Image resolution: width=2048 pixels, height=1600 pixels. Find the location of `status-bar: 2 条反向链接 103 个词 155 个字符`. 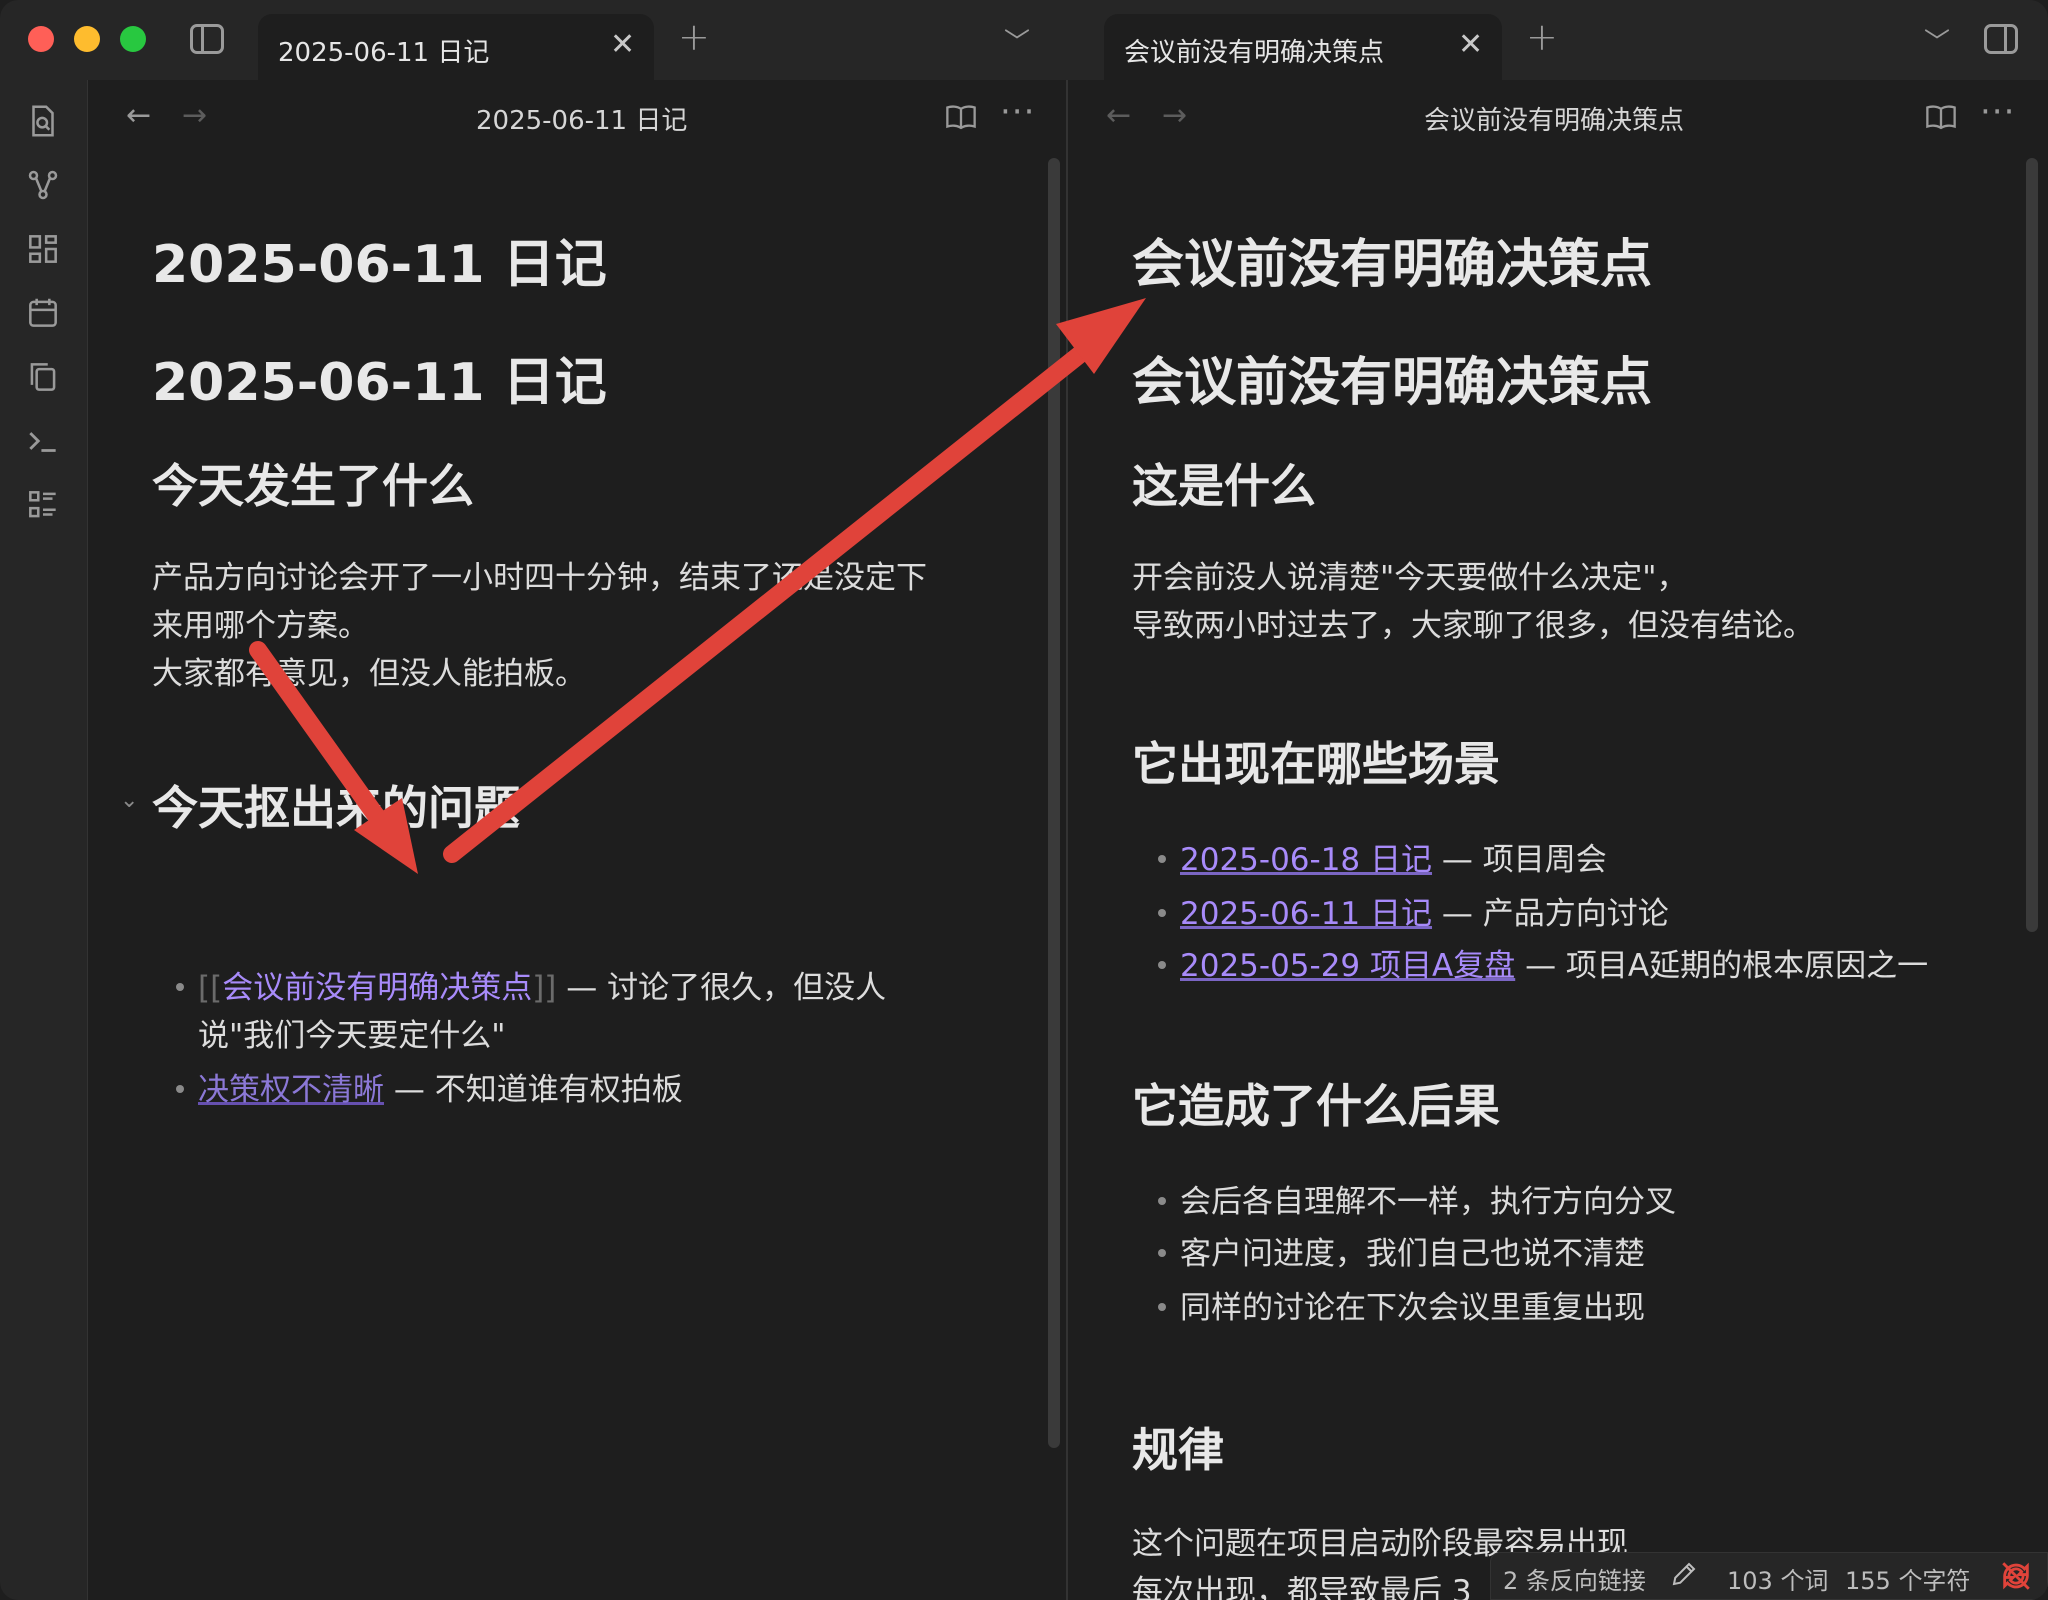

status-bar: 2 条反向链接 103 个词 155 个字符 is located at coordinates (1769, 1576).